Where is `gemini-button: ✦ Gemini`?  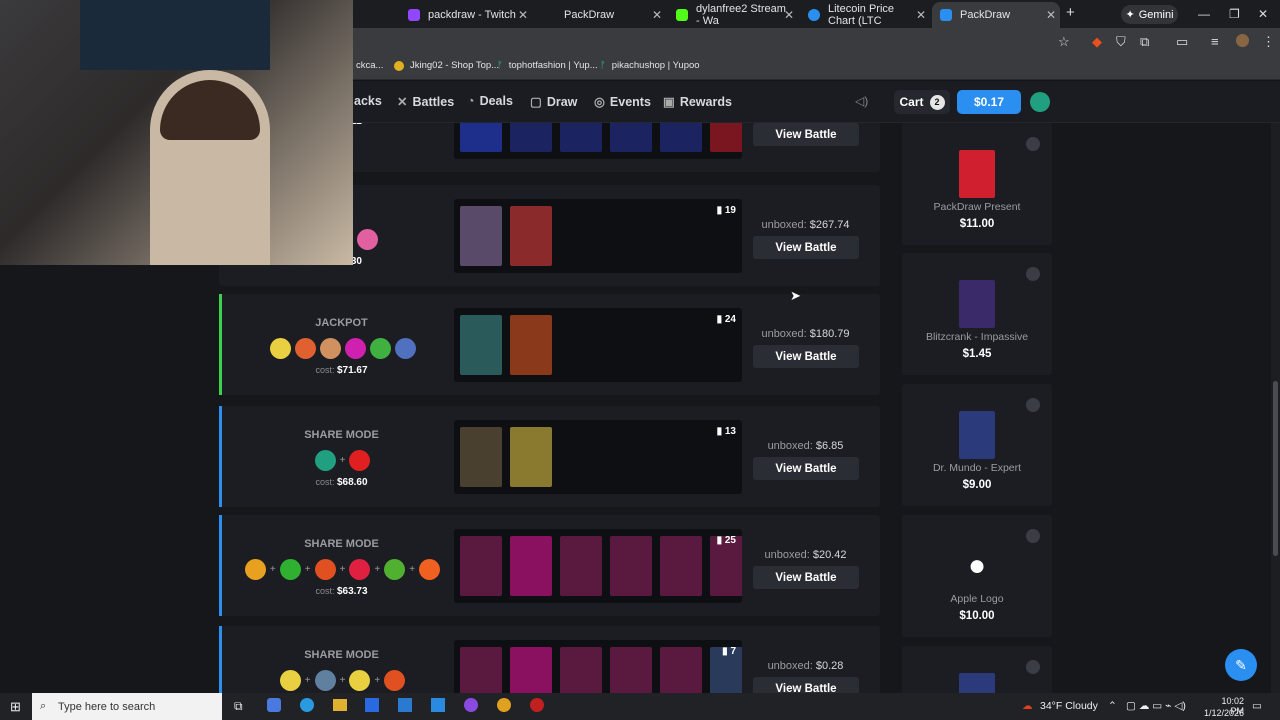 gemini-button: ✦ Gemini is located at coordinates (1149, 14).